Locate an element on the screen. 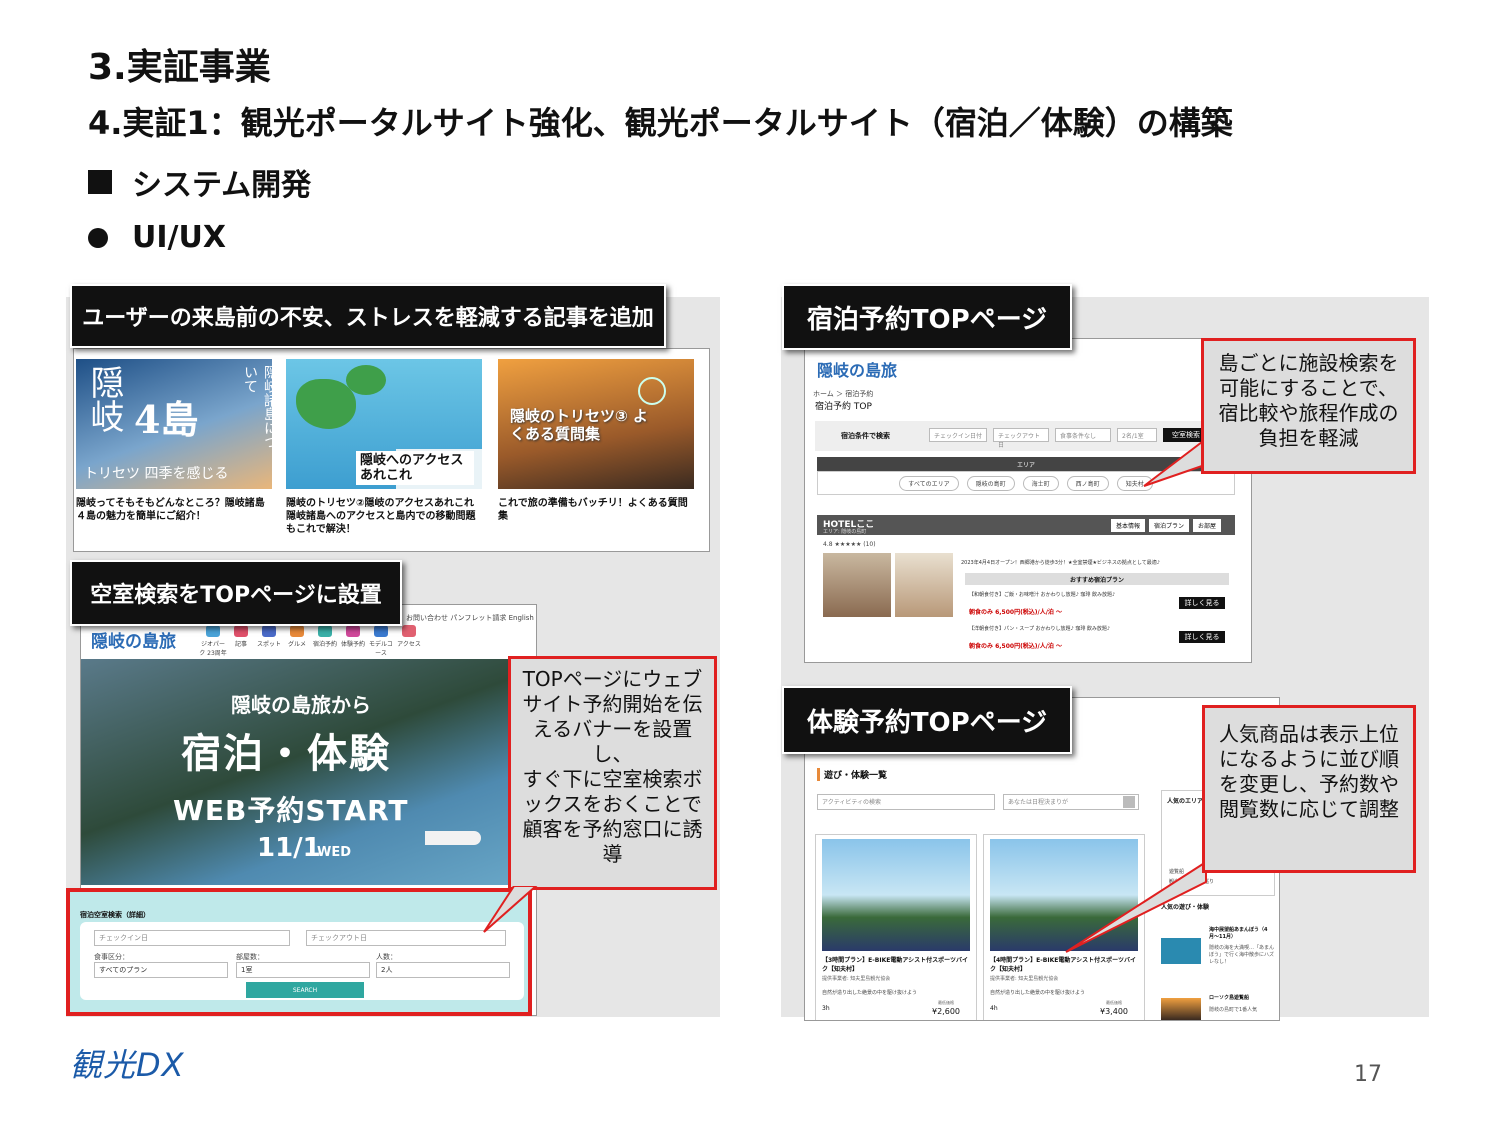  exp-popular-head: 人気のエリア is located at coordinates (1185, 801).